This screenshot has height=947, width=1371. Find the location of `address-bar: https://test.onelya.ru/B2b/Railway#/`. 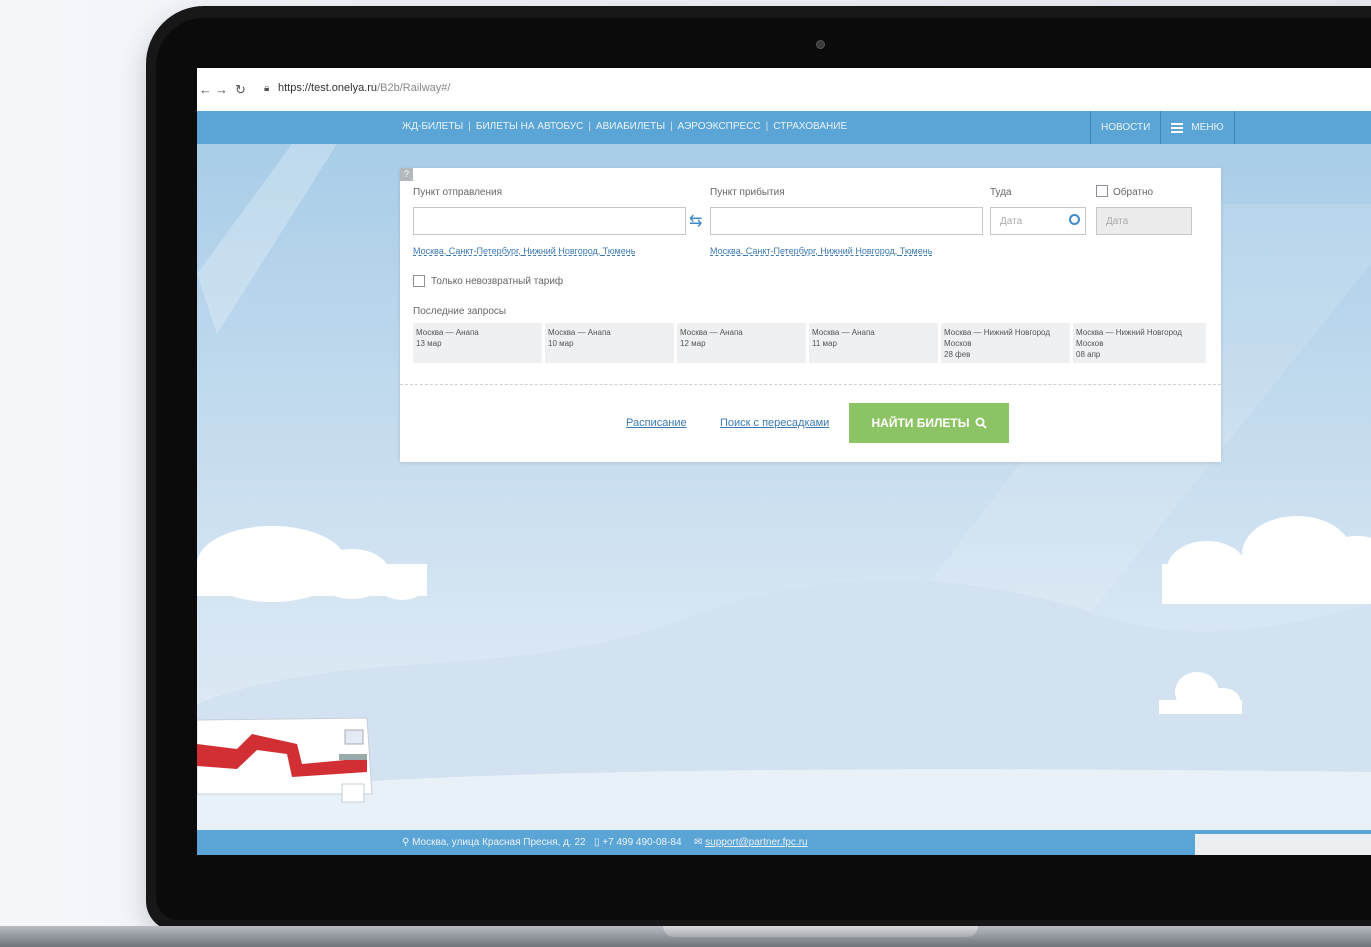

address-bar: https://test.onelya.ru/B2b/Railway#/ is located at coordinates (364, 88).